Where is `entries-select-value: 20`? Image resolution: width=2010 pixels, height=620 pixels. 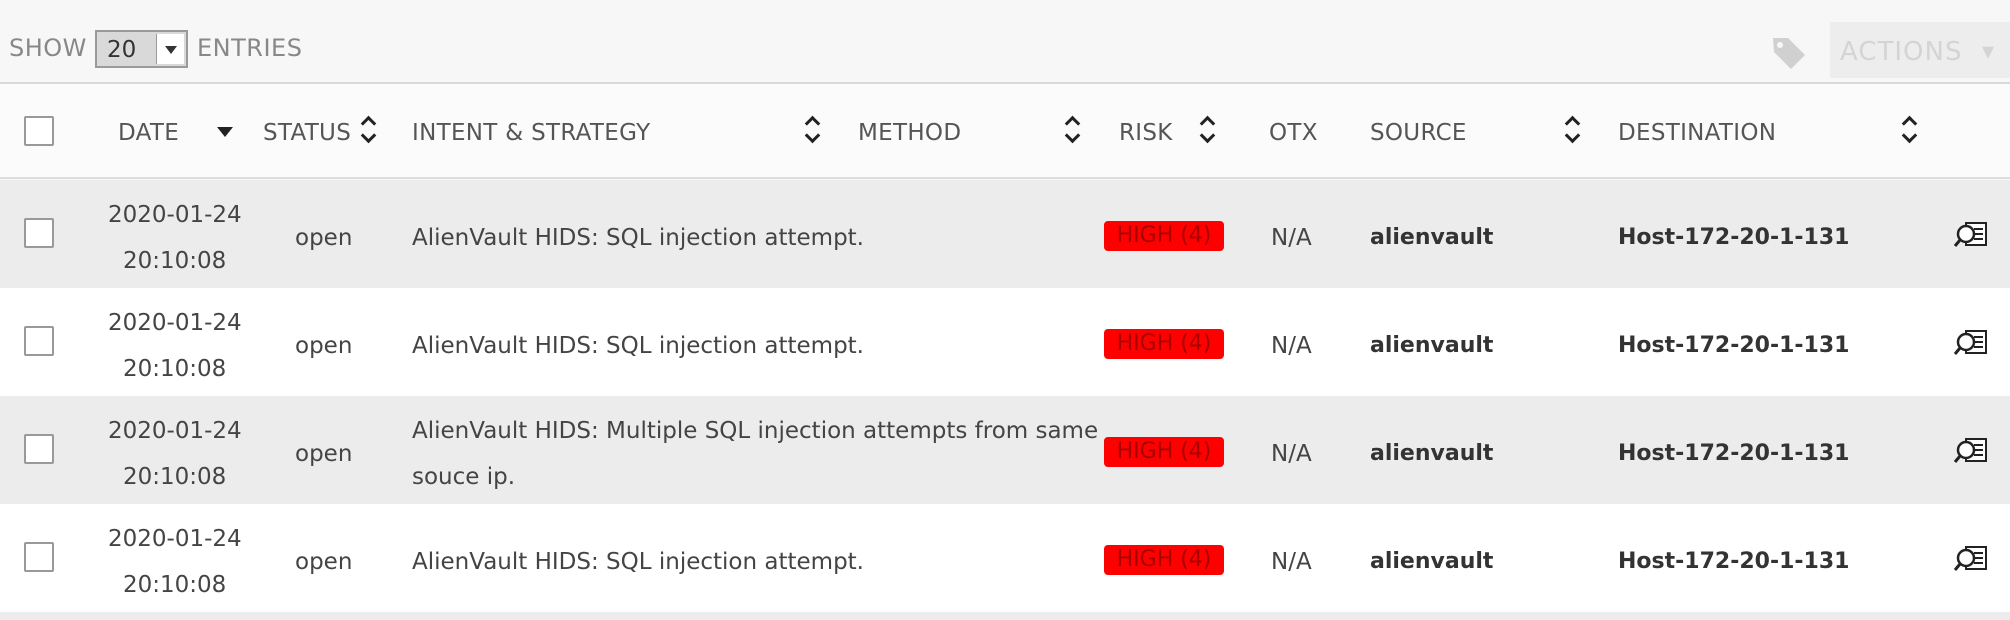
entries-select-value: 20 is located at coordinates (122, 50).